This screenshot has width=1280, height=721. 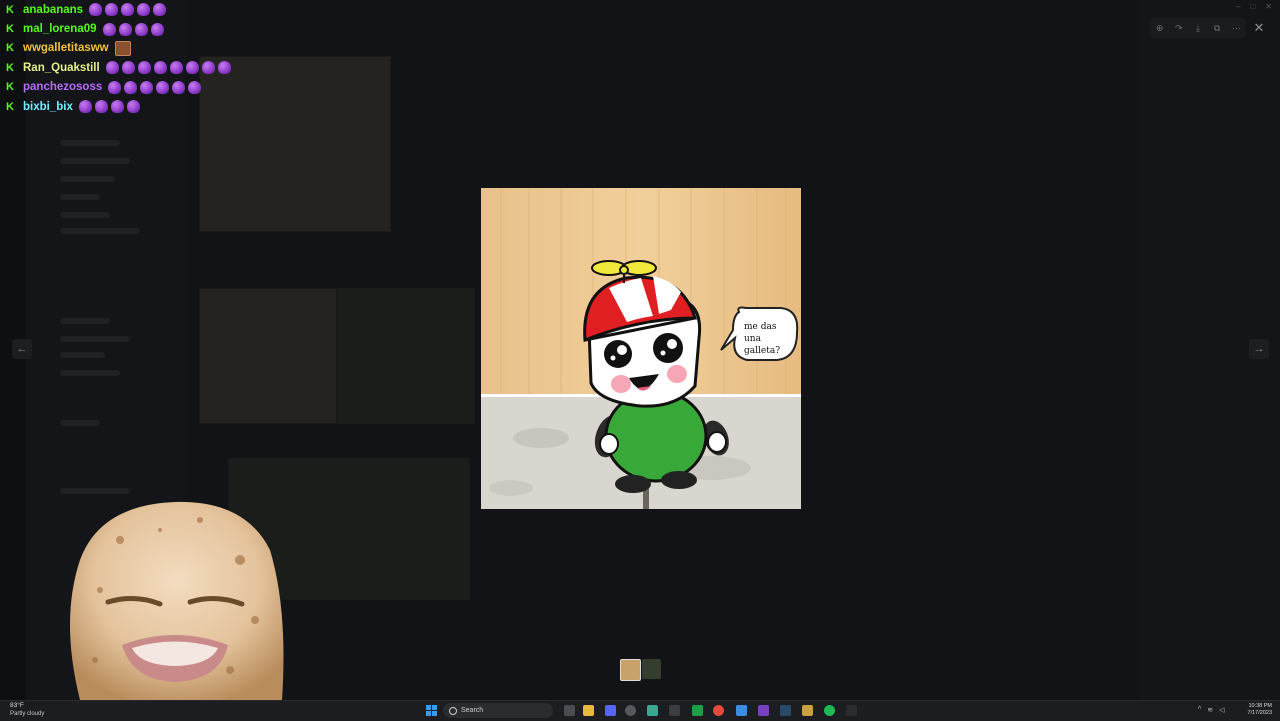 What do you see at coordinates (1238, 6) in the screenshot?
I see `minimize-icon: –` at bounding box center [1238, 6].